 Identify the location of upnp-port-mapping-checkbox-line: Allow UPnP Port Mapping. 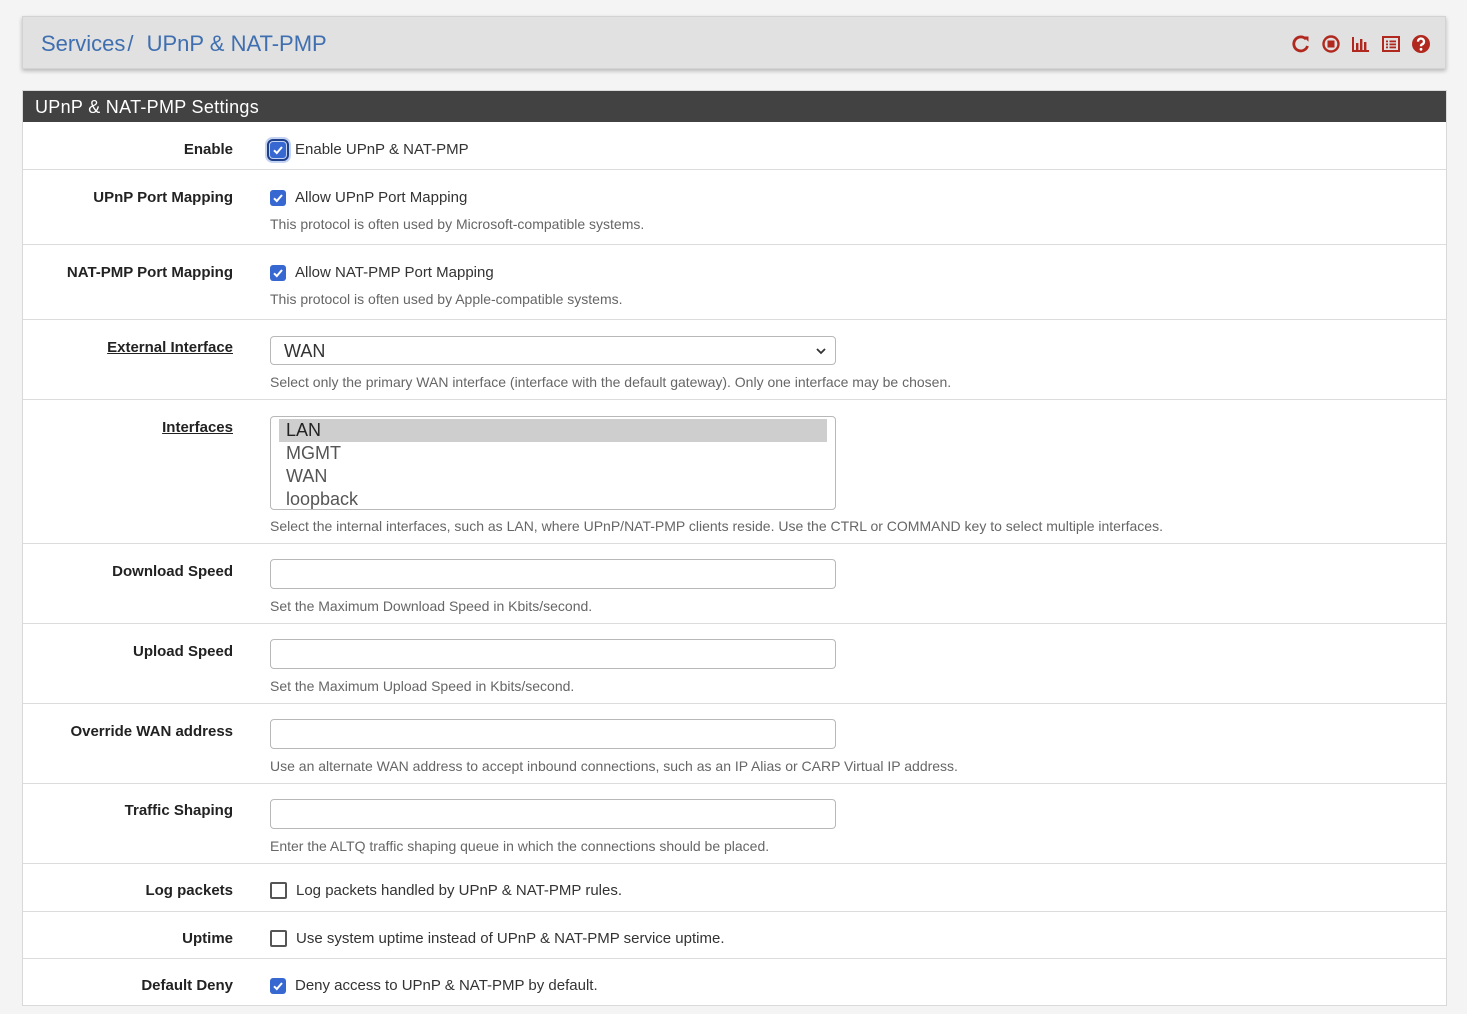
(368, 197).